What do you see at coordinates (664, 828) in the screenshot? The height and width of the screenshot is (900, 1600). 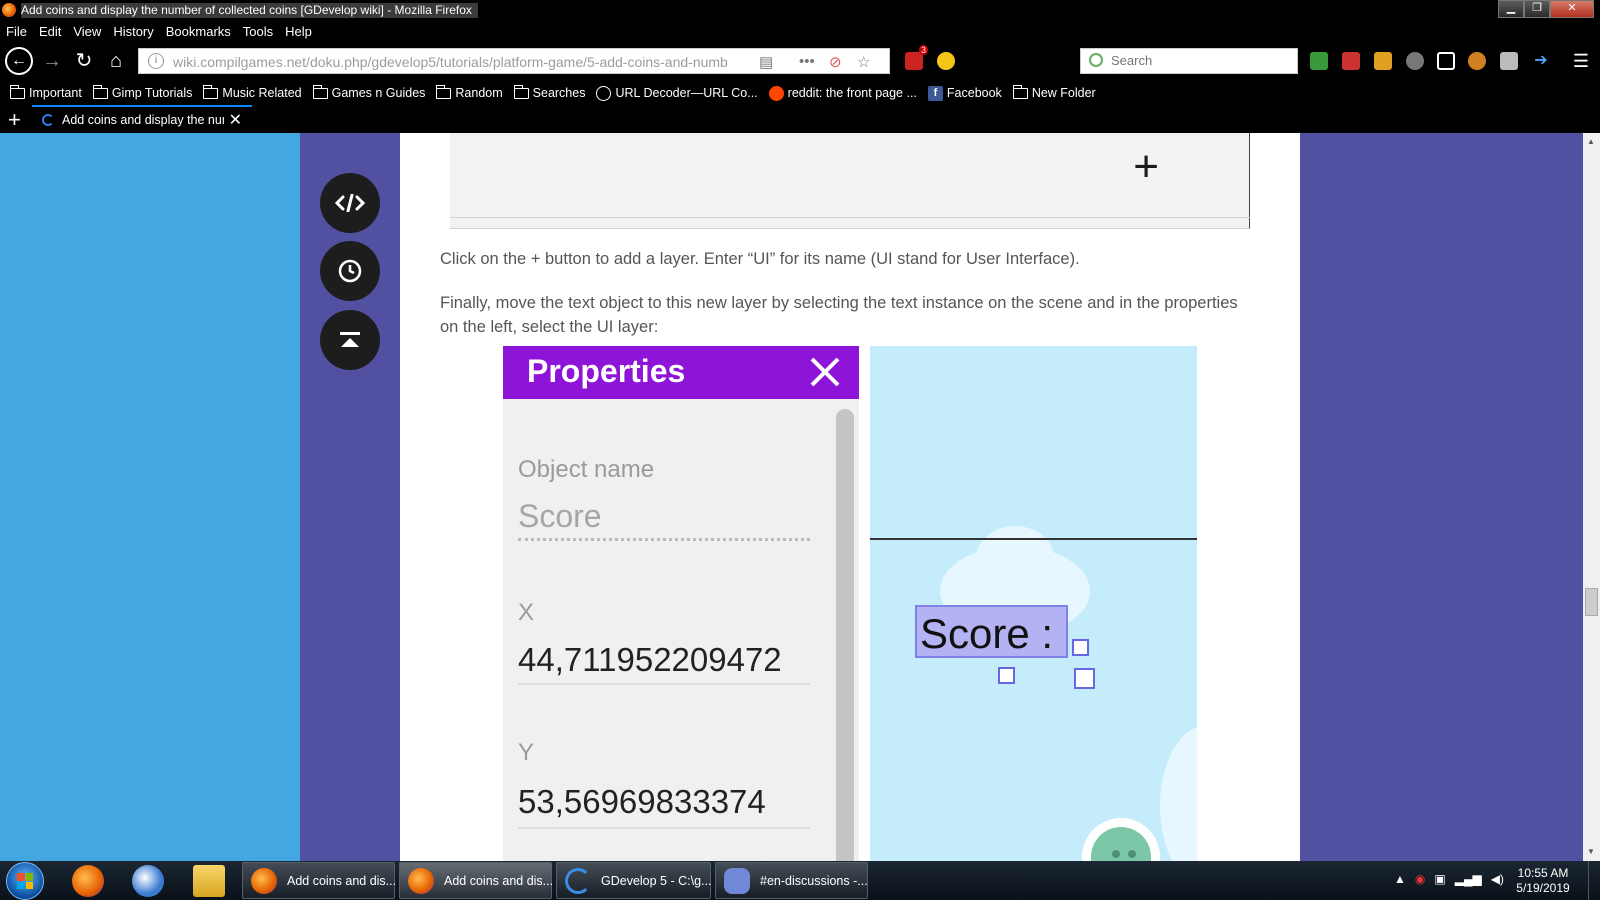 I see `y-underline` at bounding box center [664, 828].